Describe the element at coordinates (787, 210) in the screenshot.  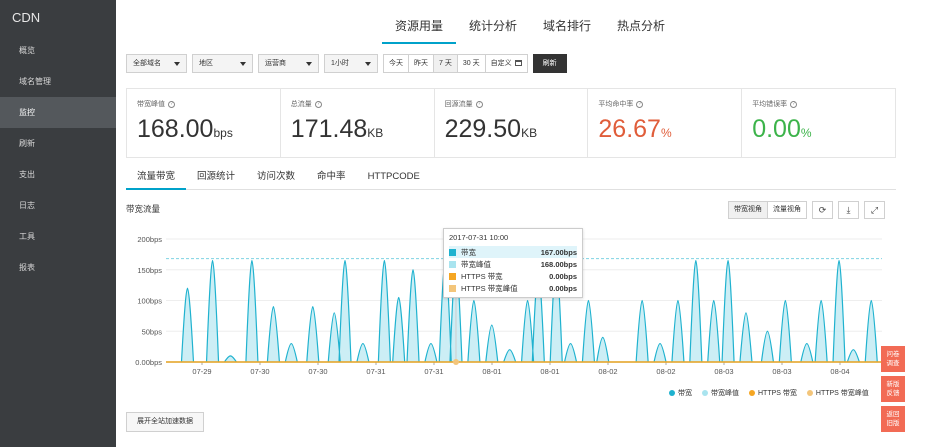
I see `traffic-view-button: 流量视角` at that location.